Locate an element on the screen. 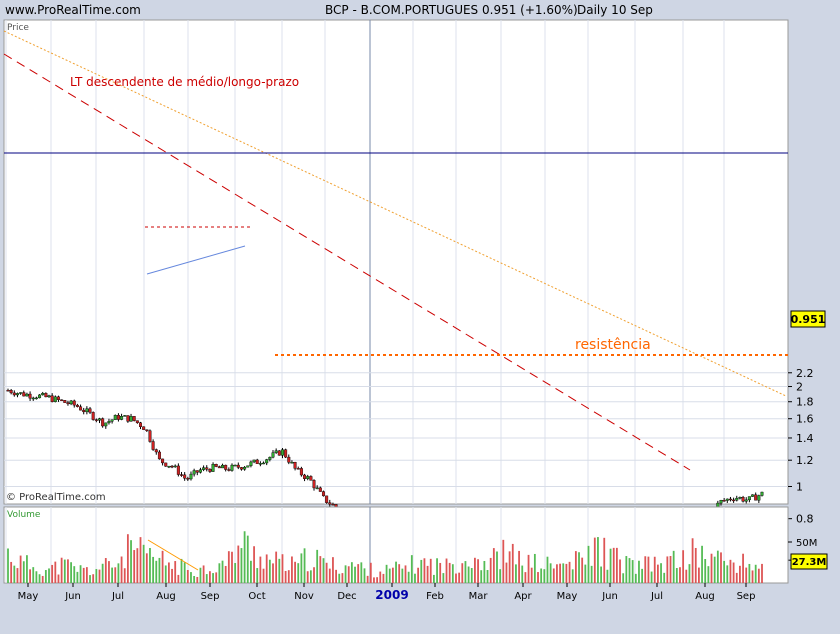 This screenshot has height=634, width=840. price-axis-label: 1.8 is located at coordinates (805, 402).